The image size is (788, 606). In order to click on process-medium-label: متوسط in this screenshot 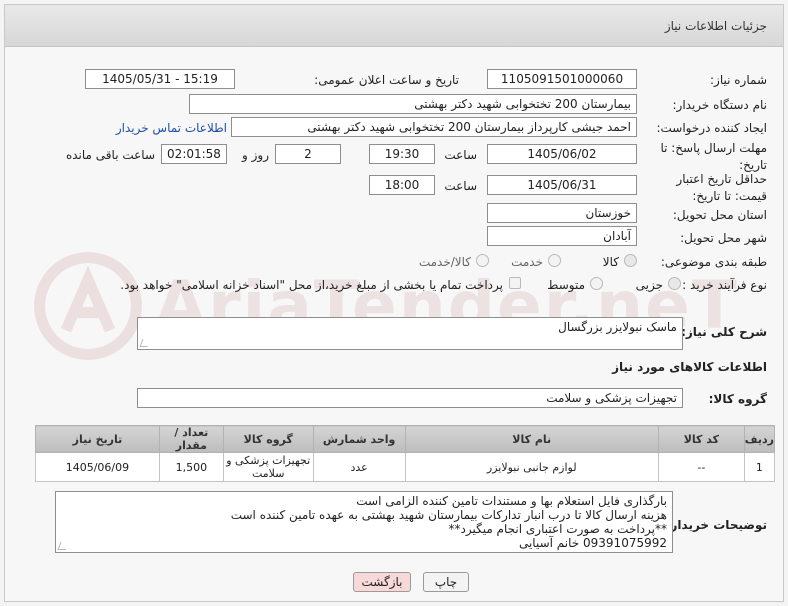, I will do `click(566, 285)`.